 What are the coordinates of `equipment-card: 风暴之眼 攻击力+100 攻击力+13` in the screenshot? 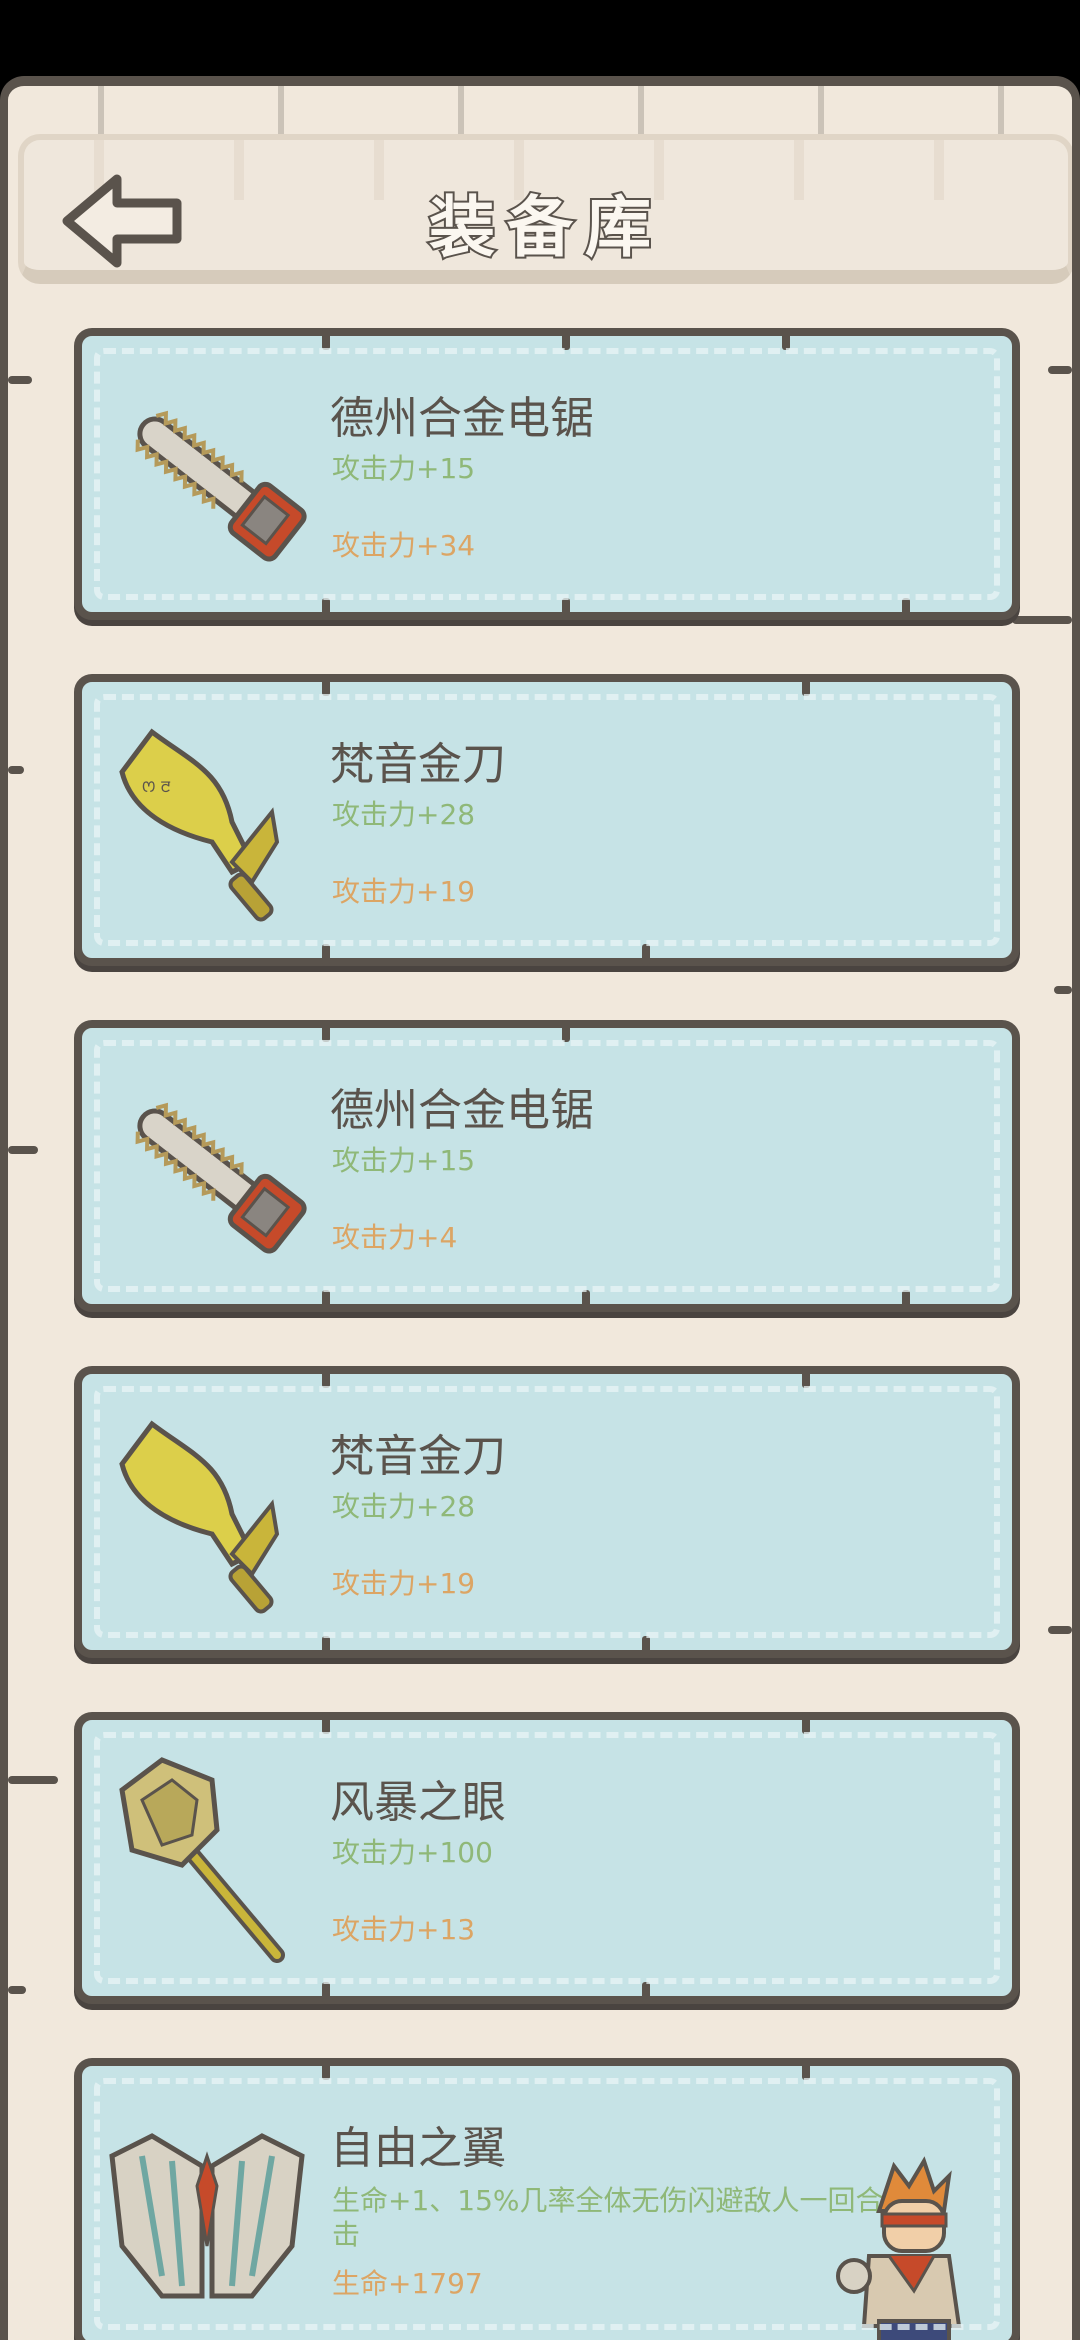 It's located at (547, 1858).